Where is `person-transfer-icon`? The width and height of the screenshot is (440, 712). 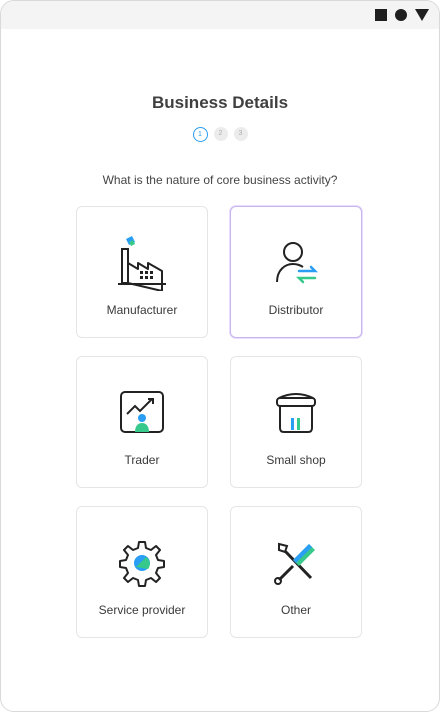 person-transfer-icon is located at coordinates (296, 263).